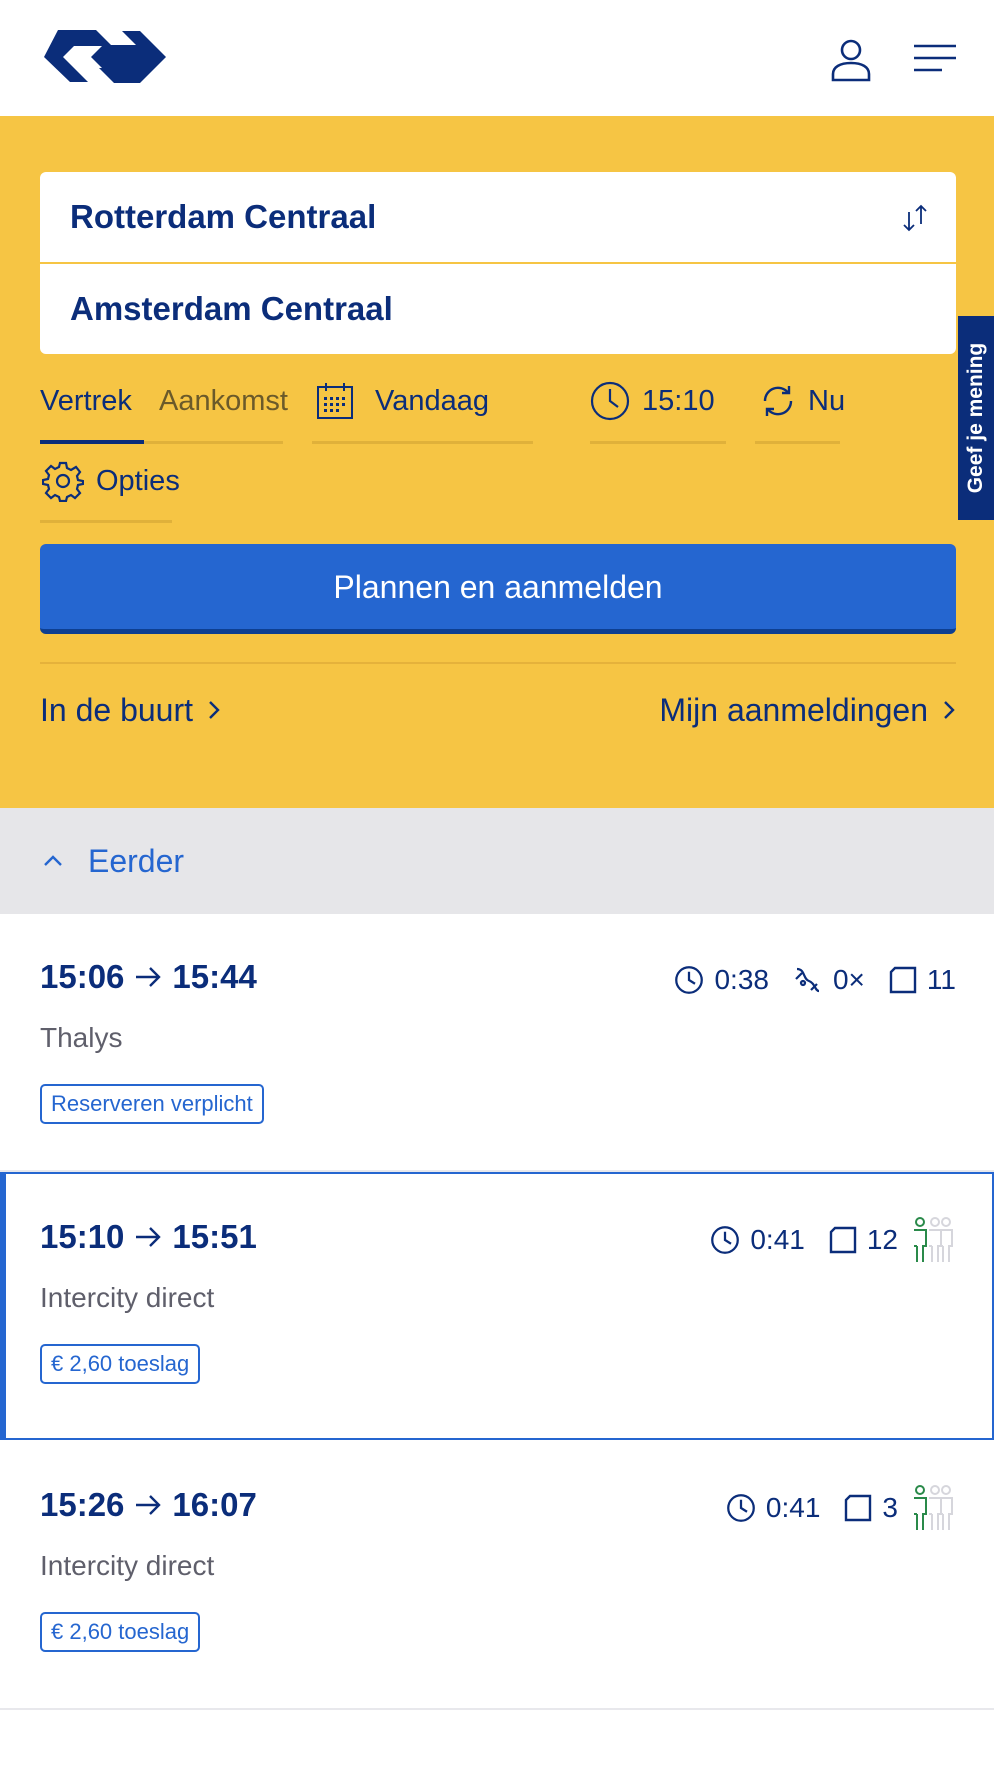  I want to click on earlier-label: Eerder, so click(136, 860).